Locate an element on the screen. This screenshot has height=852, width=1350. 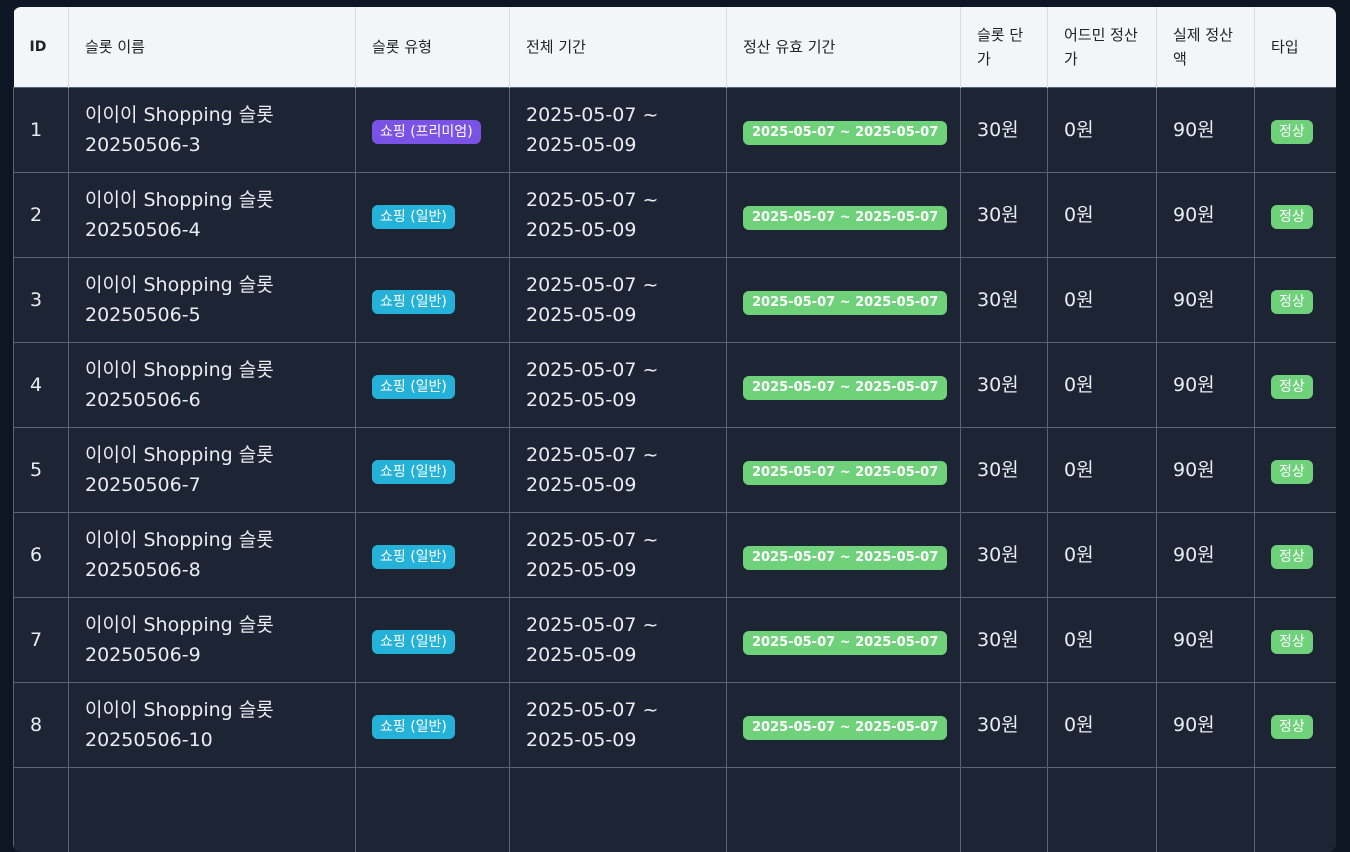
slot-name-line2: 20250506-3 is located at coordinates (143, 144).